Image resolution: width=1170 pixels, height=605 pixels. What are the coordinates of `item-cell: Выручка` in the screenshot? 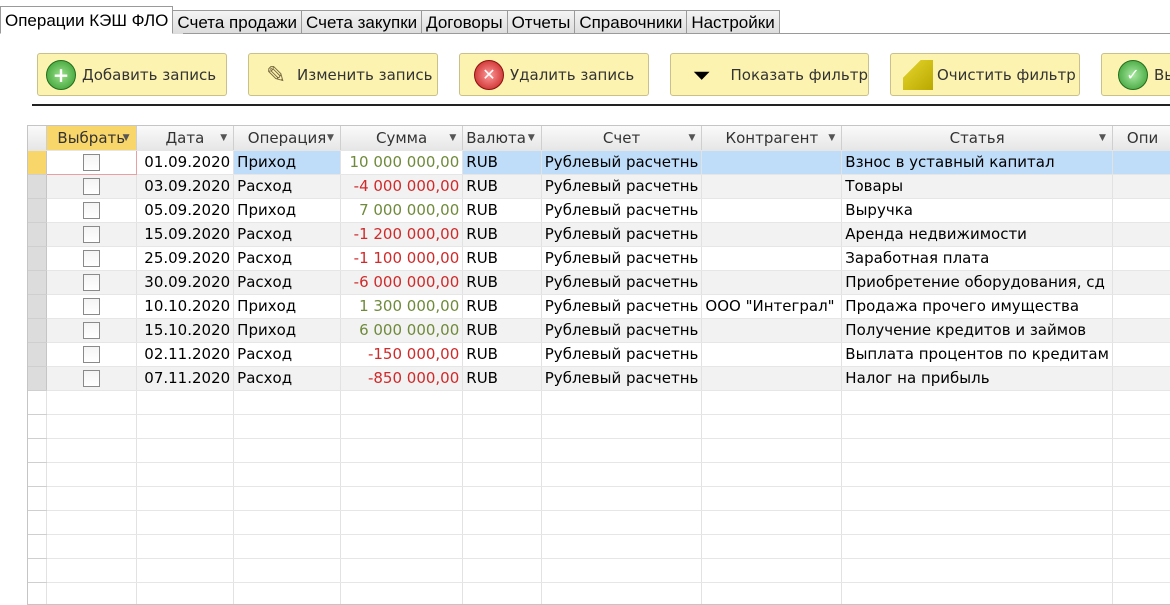 It's located at (977, 210).